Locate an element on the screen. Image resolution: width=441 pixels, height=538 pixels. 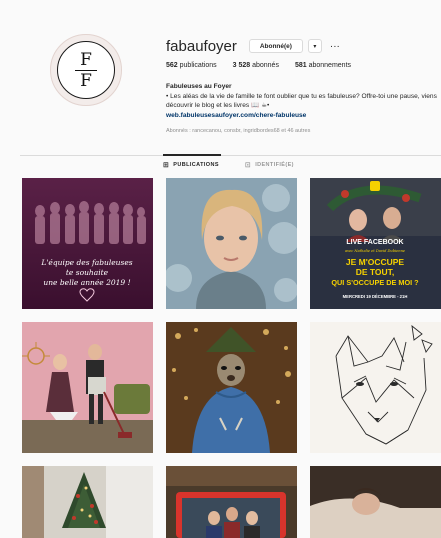
tabs-divider is located at coordinates (230, 155).